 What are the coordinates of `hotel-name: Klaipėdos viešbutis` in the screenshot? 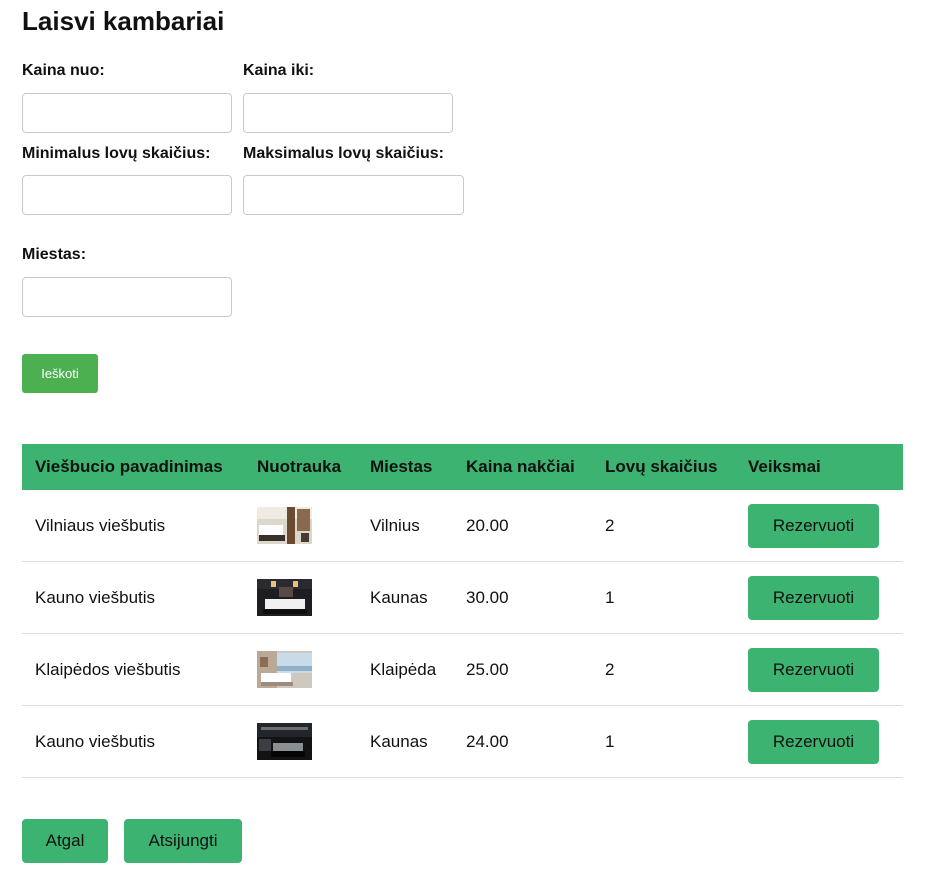 It's located at (133, 669).